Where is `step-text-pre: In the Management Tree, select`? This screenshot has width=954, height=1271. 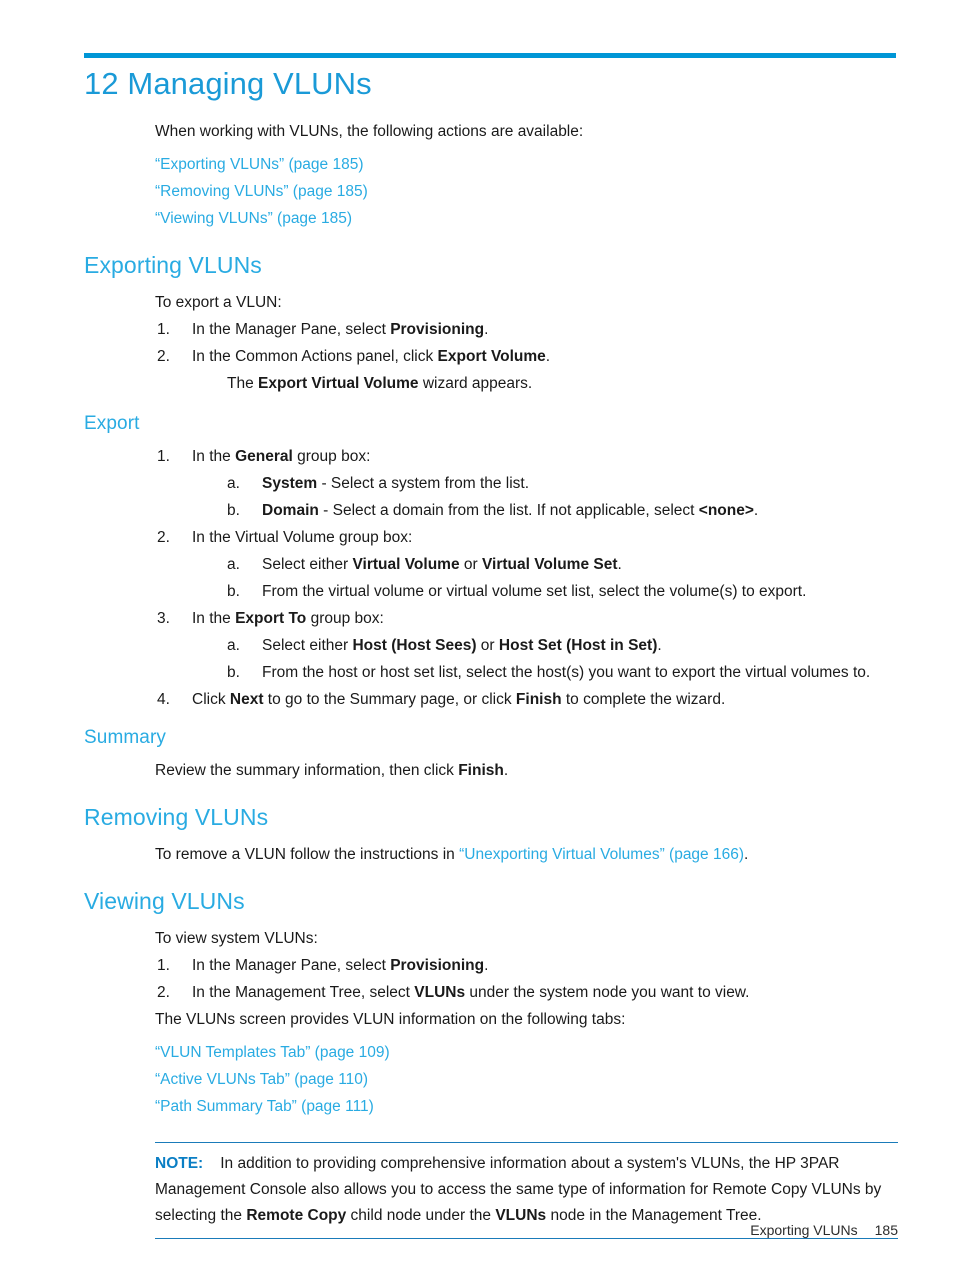 step-text-pre: In the Management Tree, select is located at coordinates (303, 992).